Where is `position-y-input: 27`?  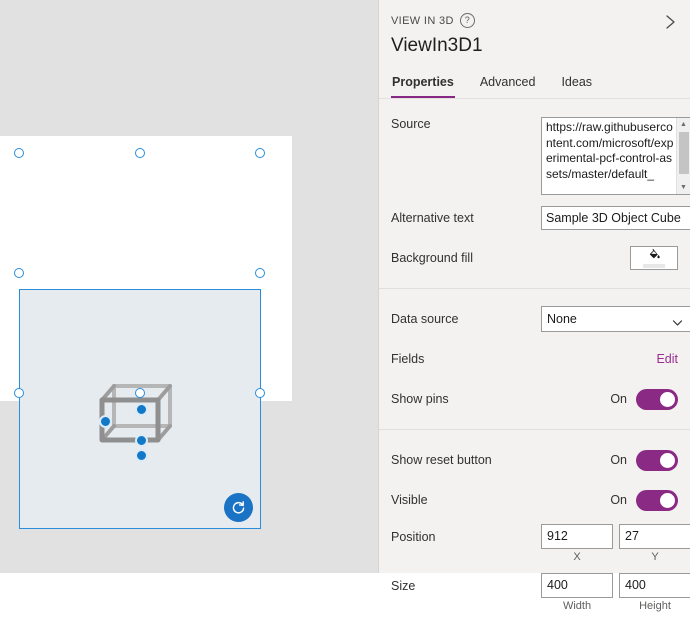 position-y-input: 27 is located at coordinates (654, 536).